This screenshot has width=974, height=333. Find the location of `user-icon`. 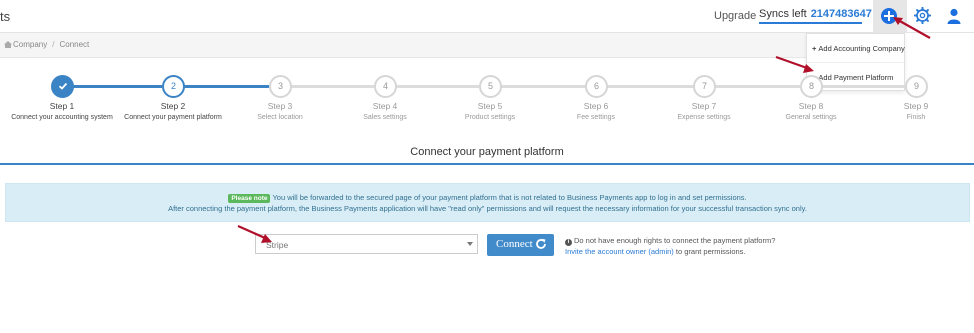

user-icon is located at coordinates (954, 16).